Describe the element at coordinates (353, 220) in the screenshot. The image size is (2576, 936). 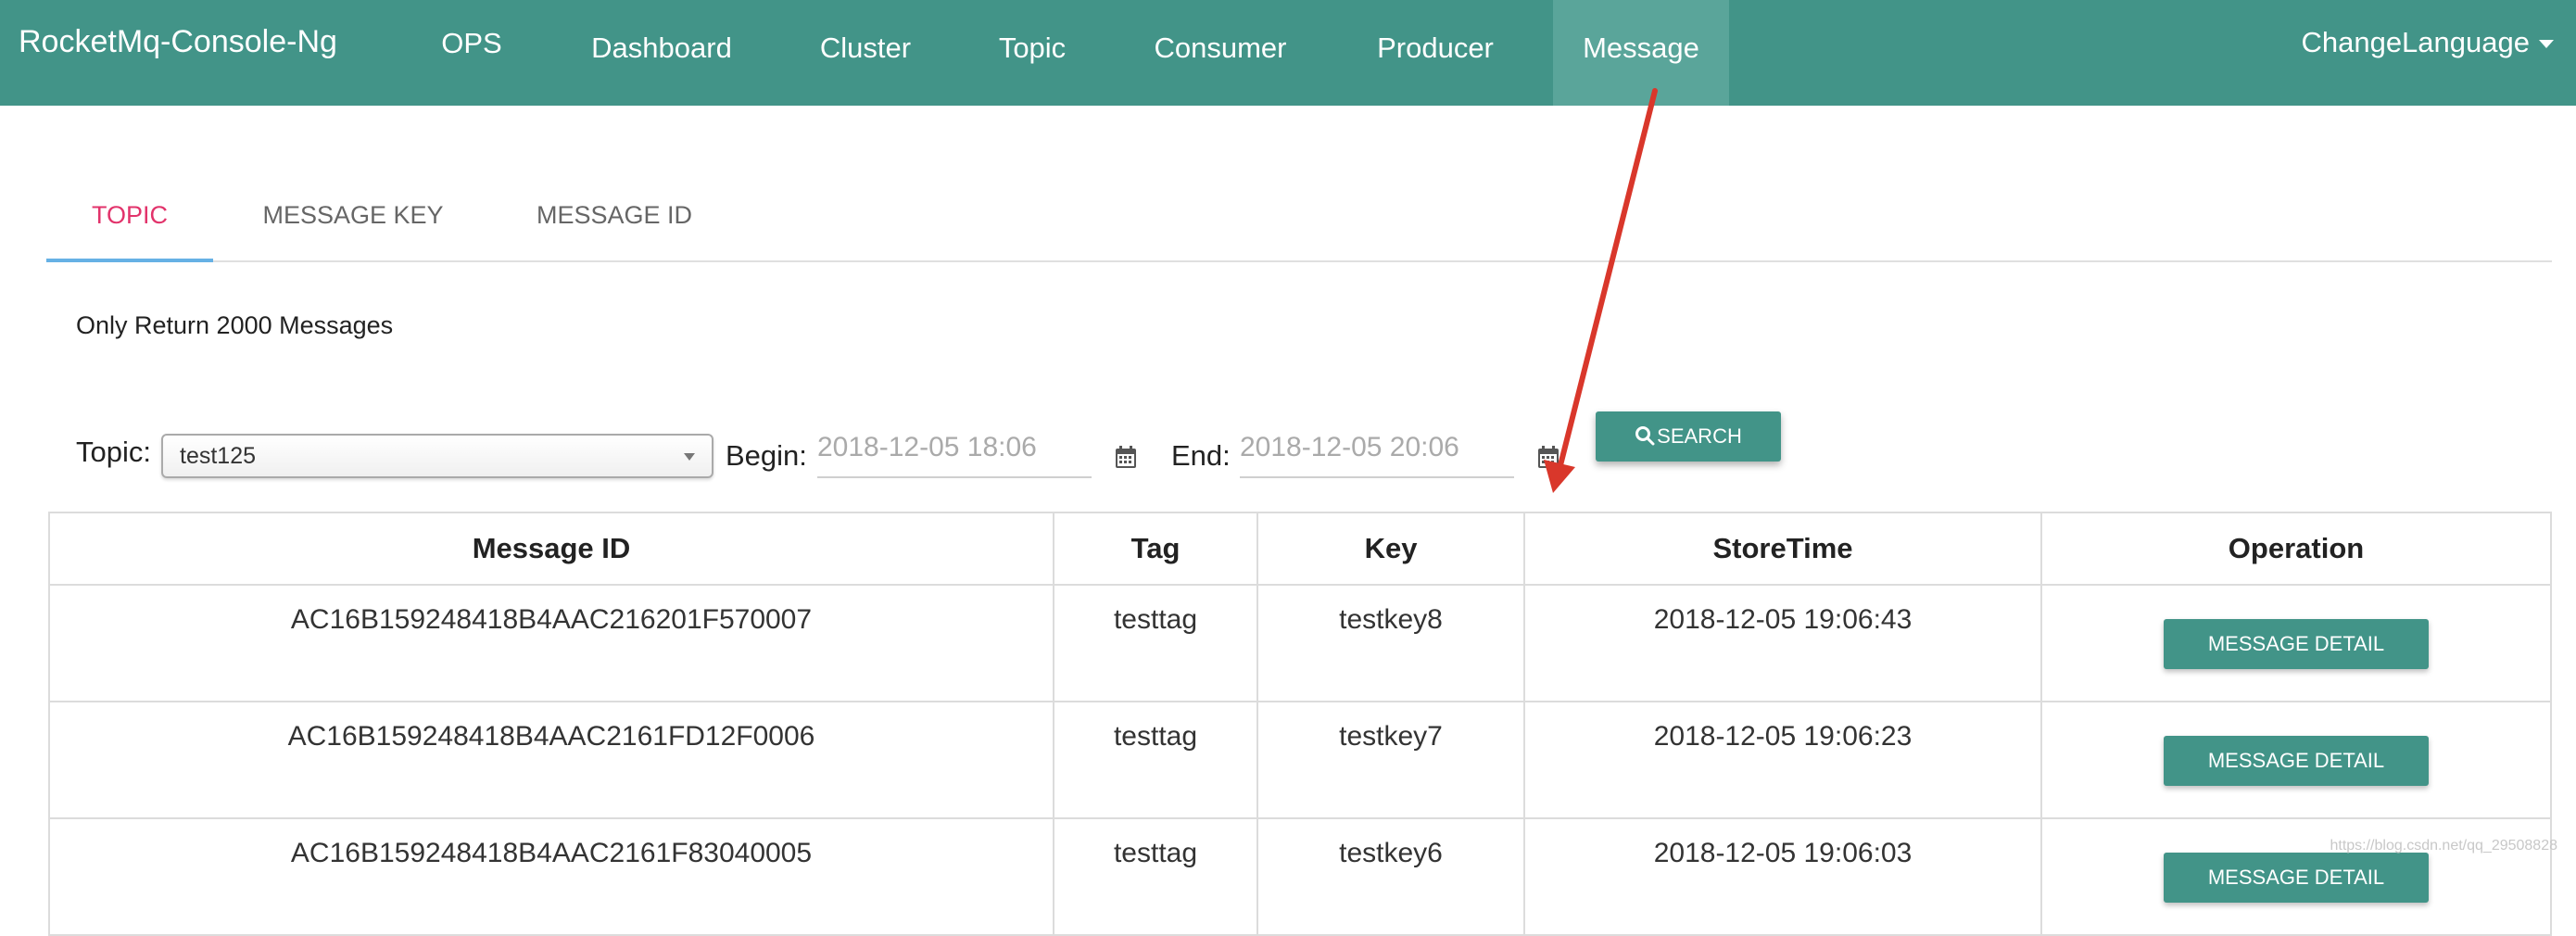
I see `tab-message-key: MESSAGE KEY` at that location.